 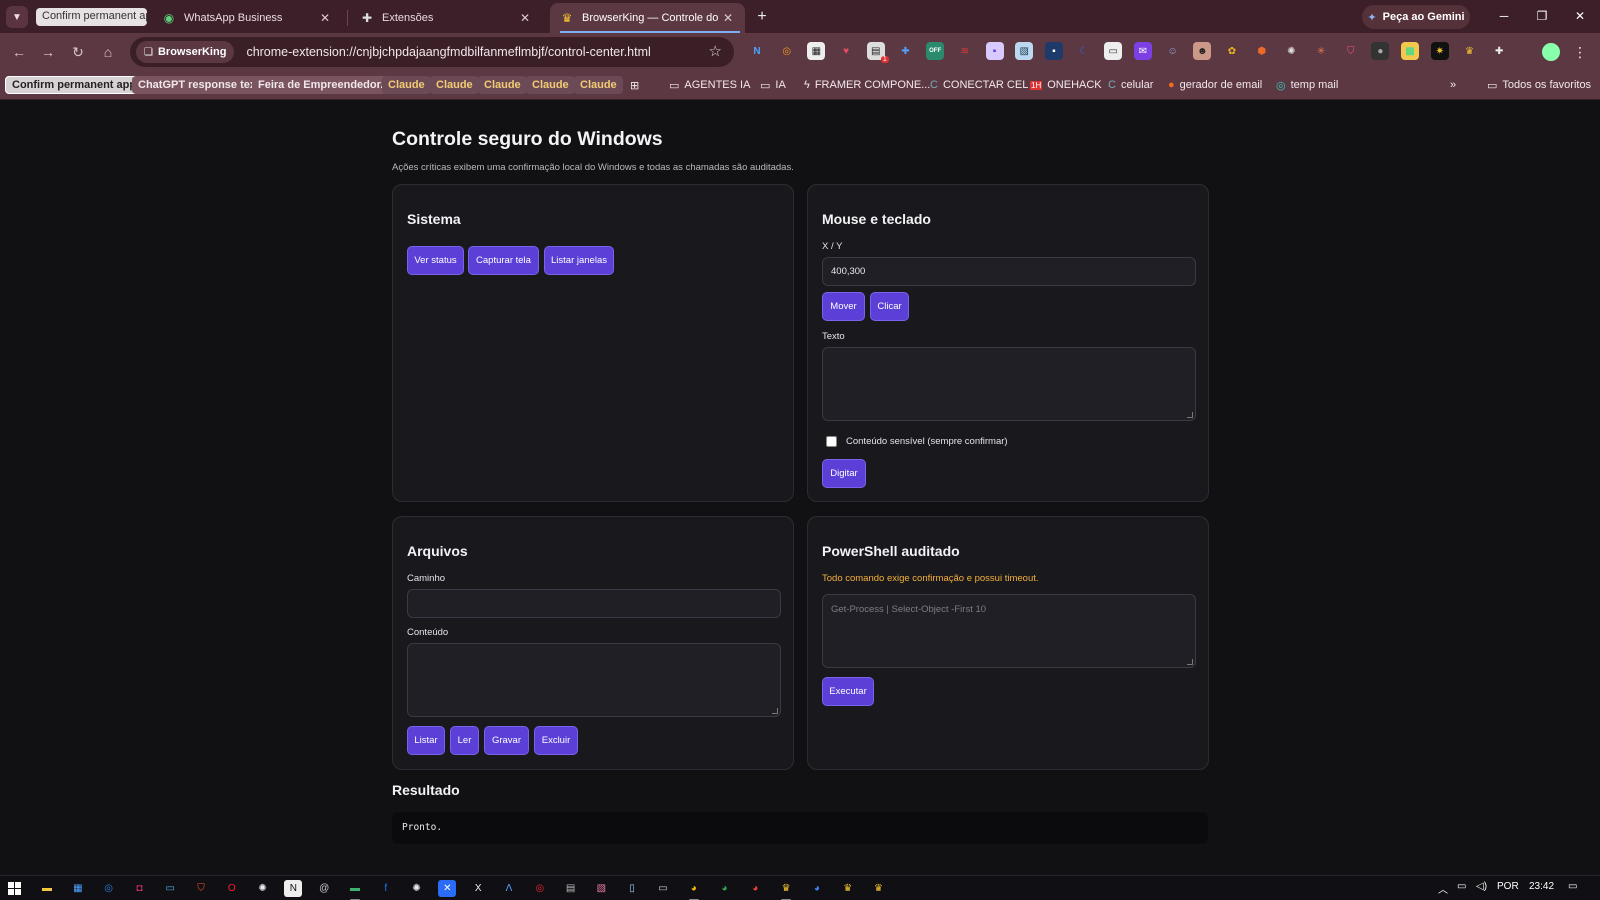 What do you see at coordinates (1499, 51) in the screenshot?
I see `puzzle-icon: ✚` at bounding box center [1499, 51].